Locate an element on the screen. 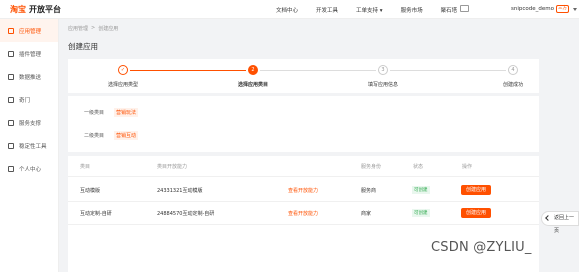  topnav-market: 服务市场 is located at coordinates (412, 10).